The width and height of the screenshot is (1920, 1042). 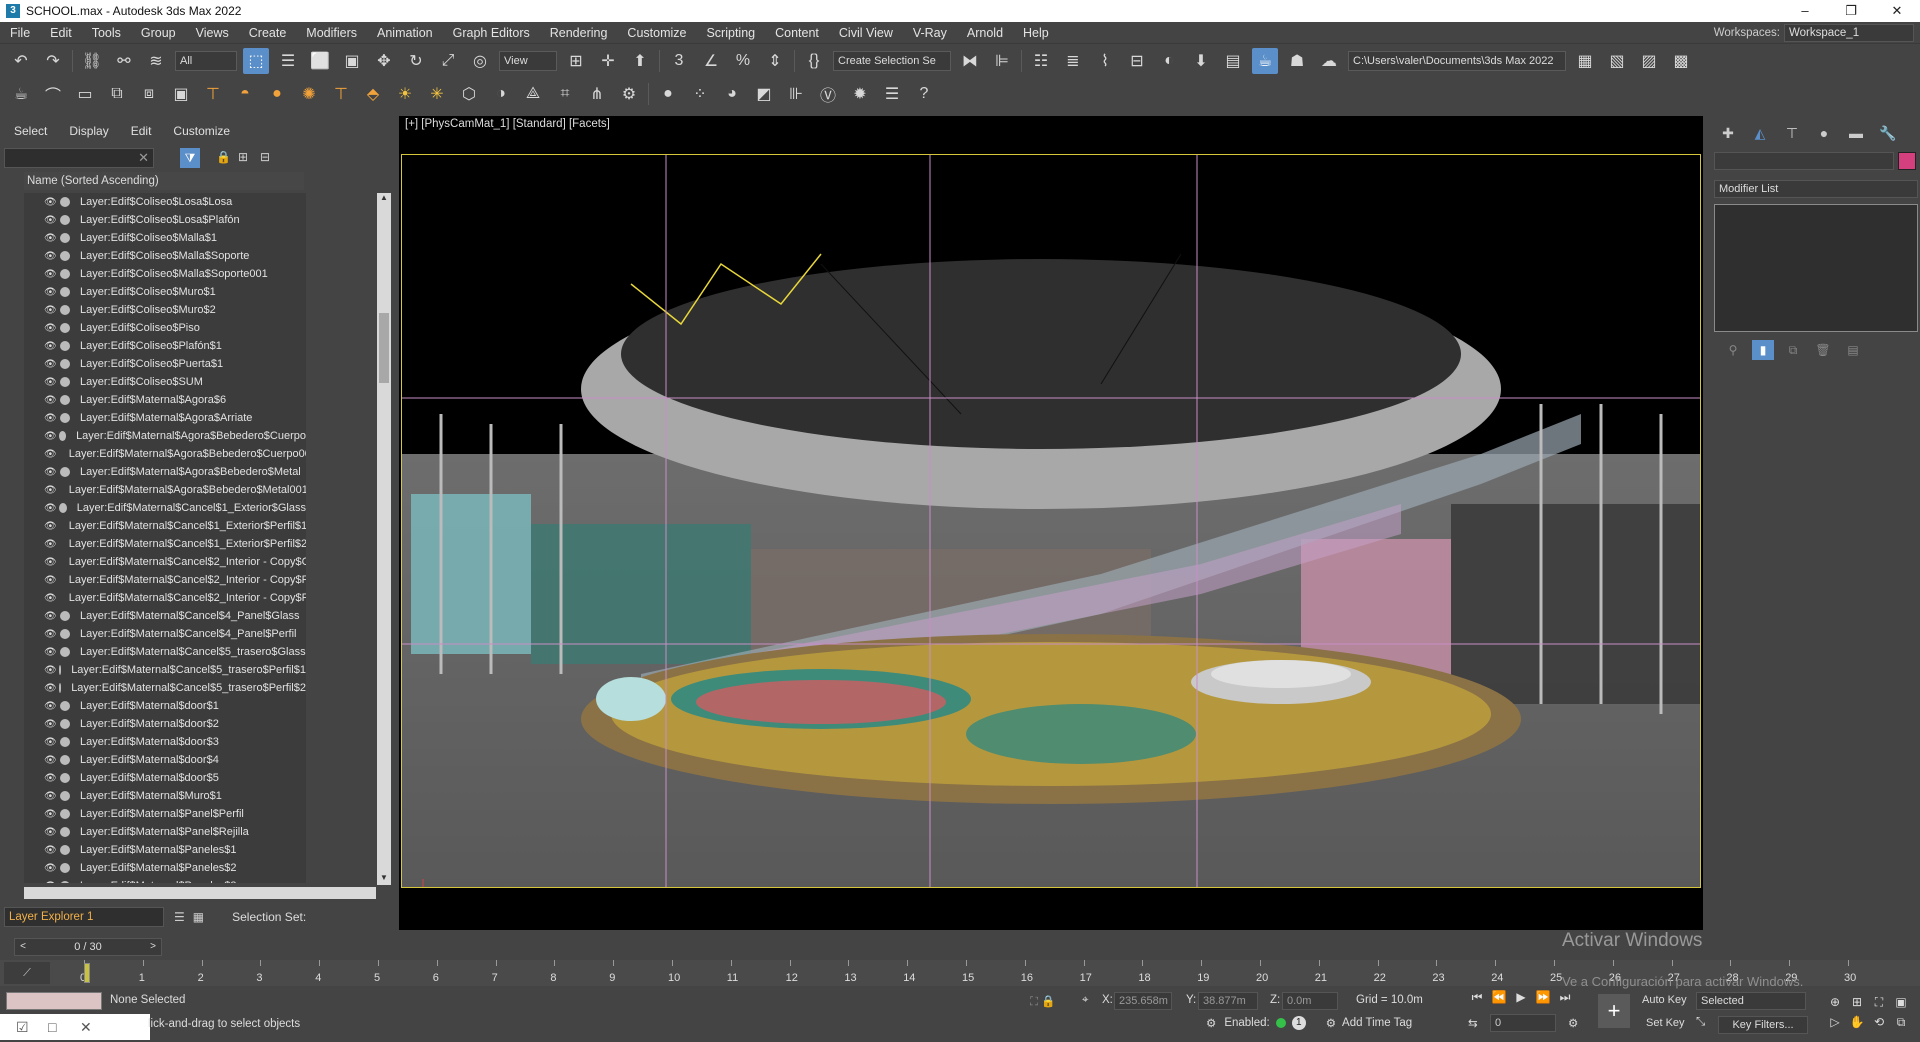 What do you see at coordinates (1233, 61) in the screenshot?
I see `rendered-frame-icon: ▤` at bounding box center [1233, 61].